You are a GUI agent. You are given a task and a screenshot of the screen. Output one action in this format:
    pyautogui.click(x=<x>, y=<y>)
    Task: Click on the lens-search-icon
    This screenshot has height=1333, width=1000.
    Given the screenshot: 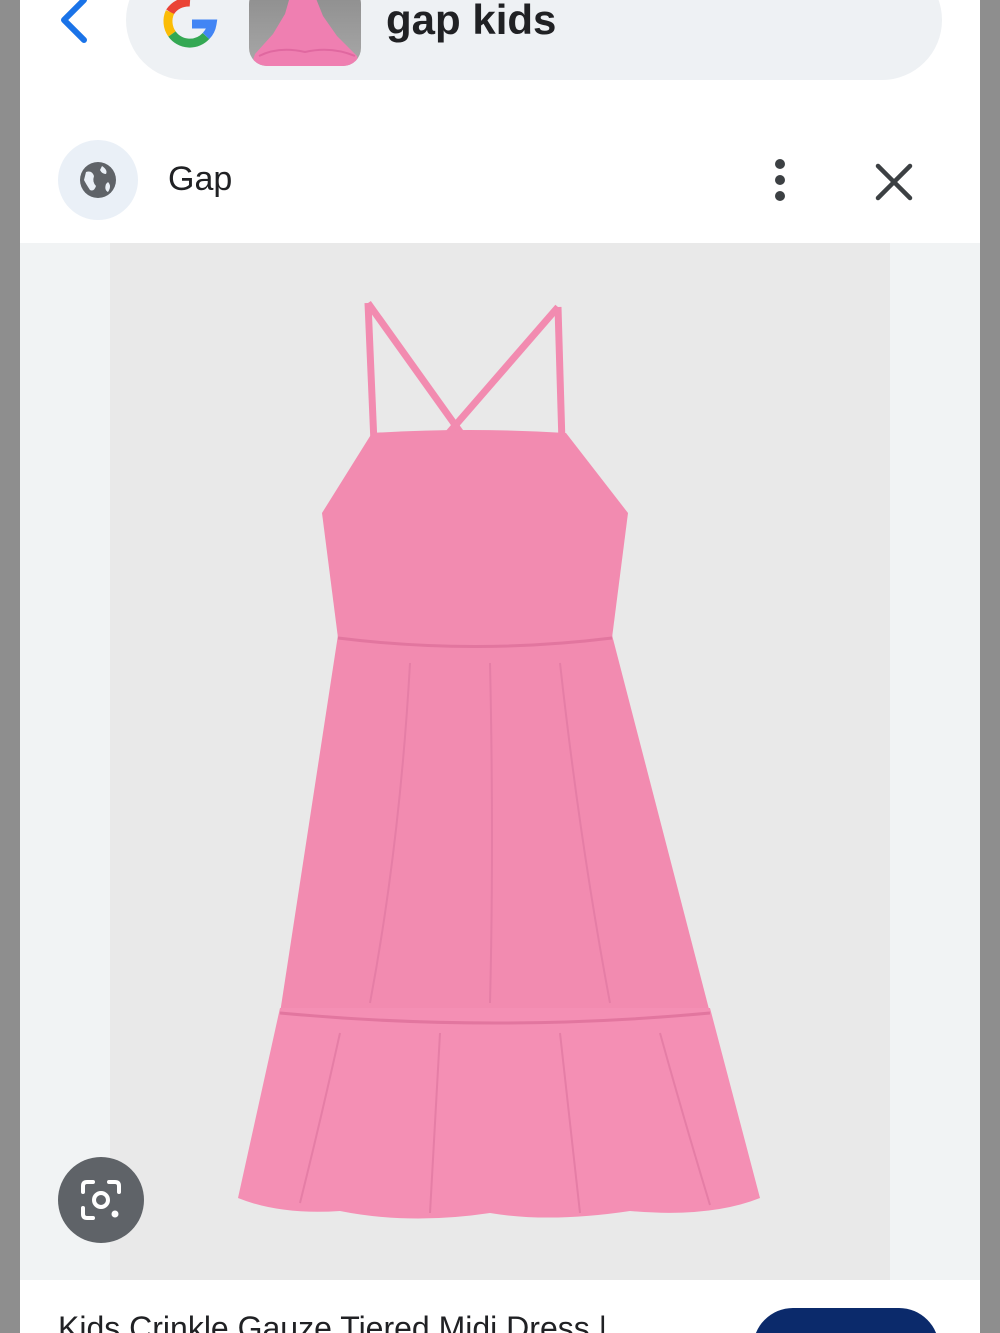 What is the action you would take?
    pyautogui.click(x=101, y=1200)
    